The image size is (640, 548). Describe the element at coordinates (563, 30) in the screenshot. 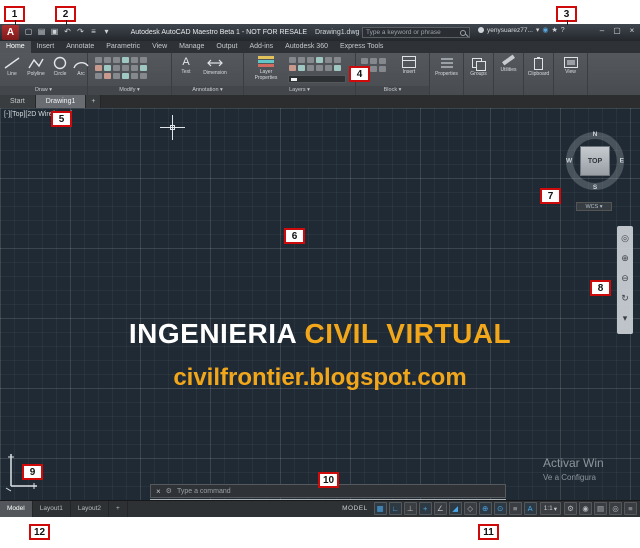

I see `help-icon: ?` at that location.